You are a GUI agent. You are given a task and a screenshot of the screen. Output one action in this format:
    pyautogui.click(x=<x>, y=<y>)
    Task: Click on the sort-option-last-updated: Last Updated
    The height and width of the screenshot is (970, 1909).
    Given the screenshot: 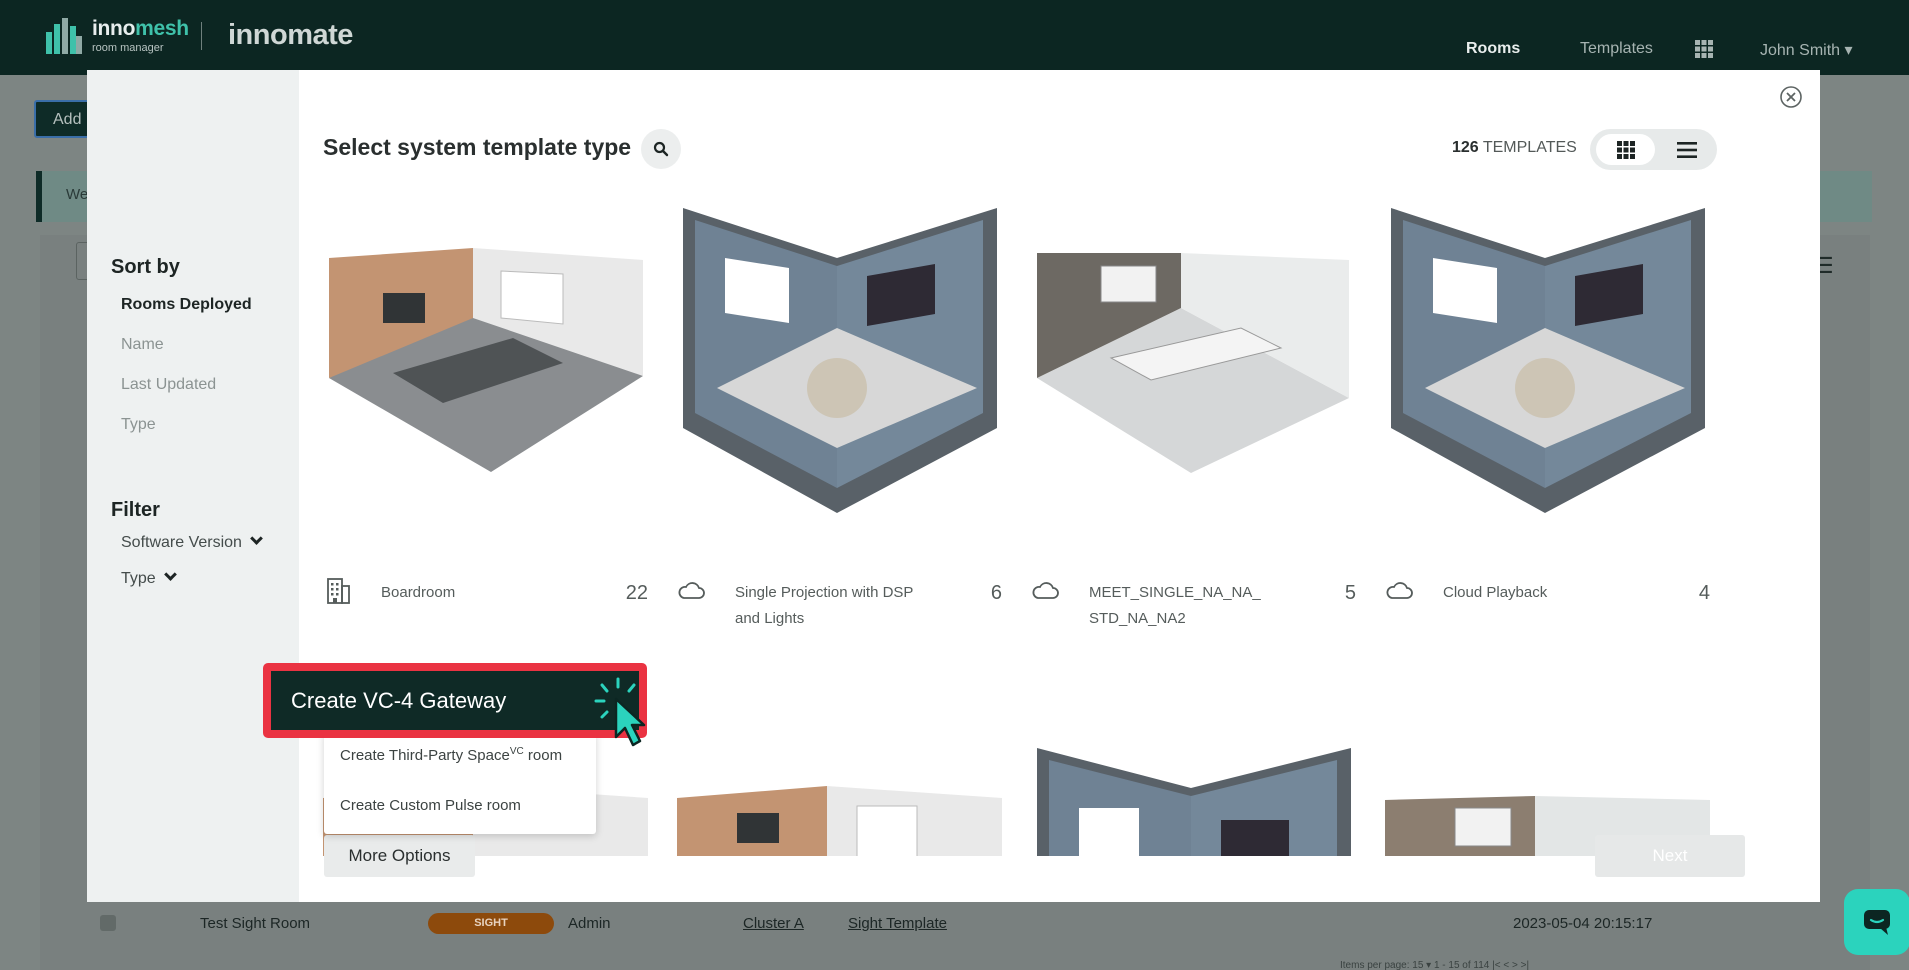 What is the action you would take?
    pyautogui.click(x=168, y=385)
    